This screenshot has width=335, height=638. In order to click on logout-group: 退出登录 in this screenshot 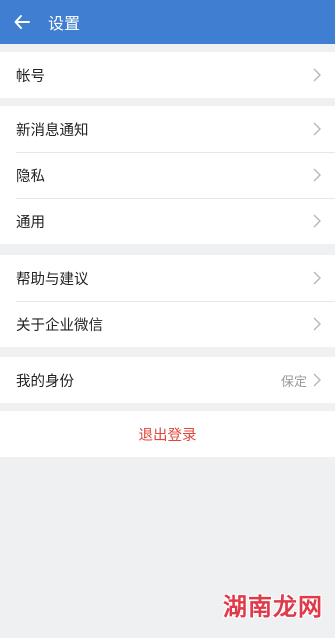, I will do `click(167, 434)`.